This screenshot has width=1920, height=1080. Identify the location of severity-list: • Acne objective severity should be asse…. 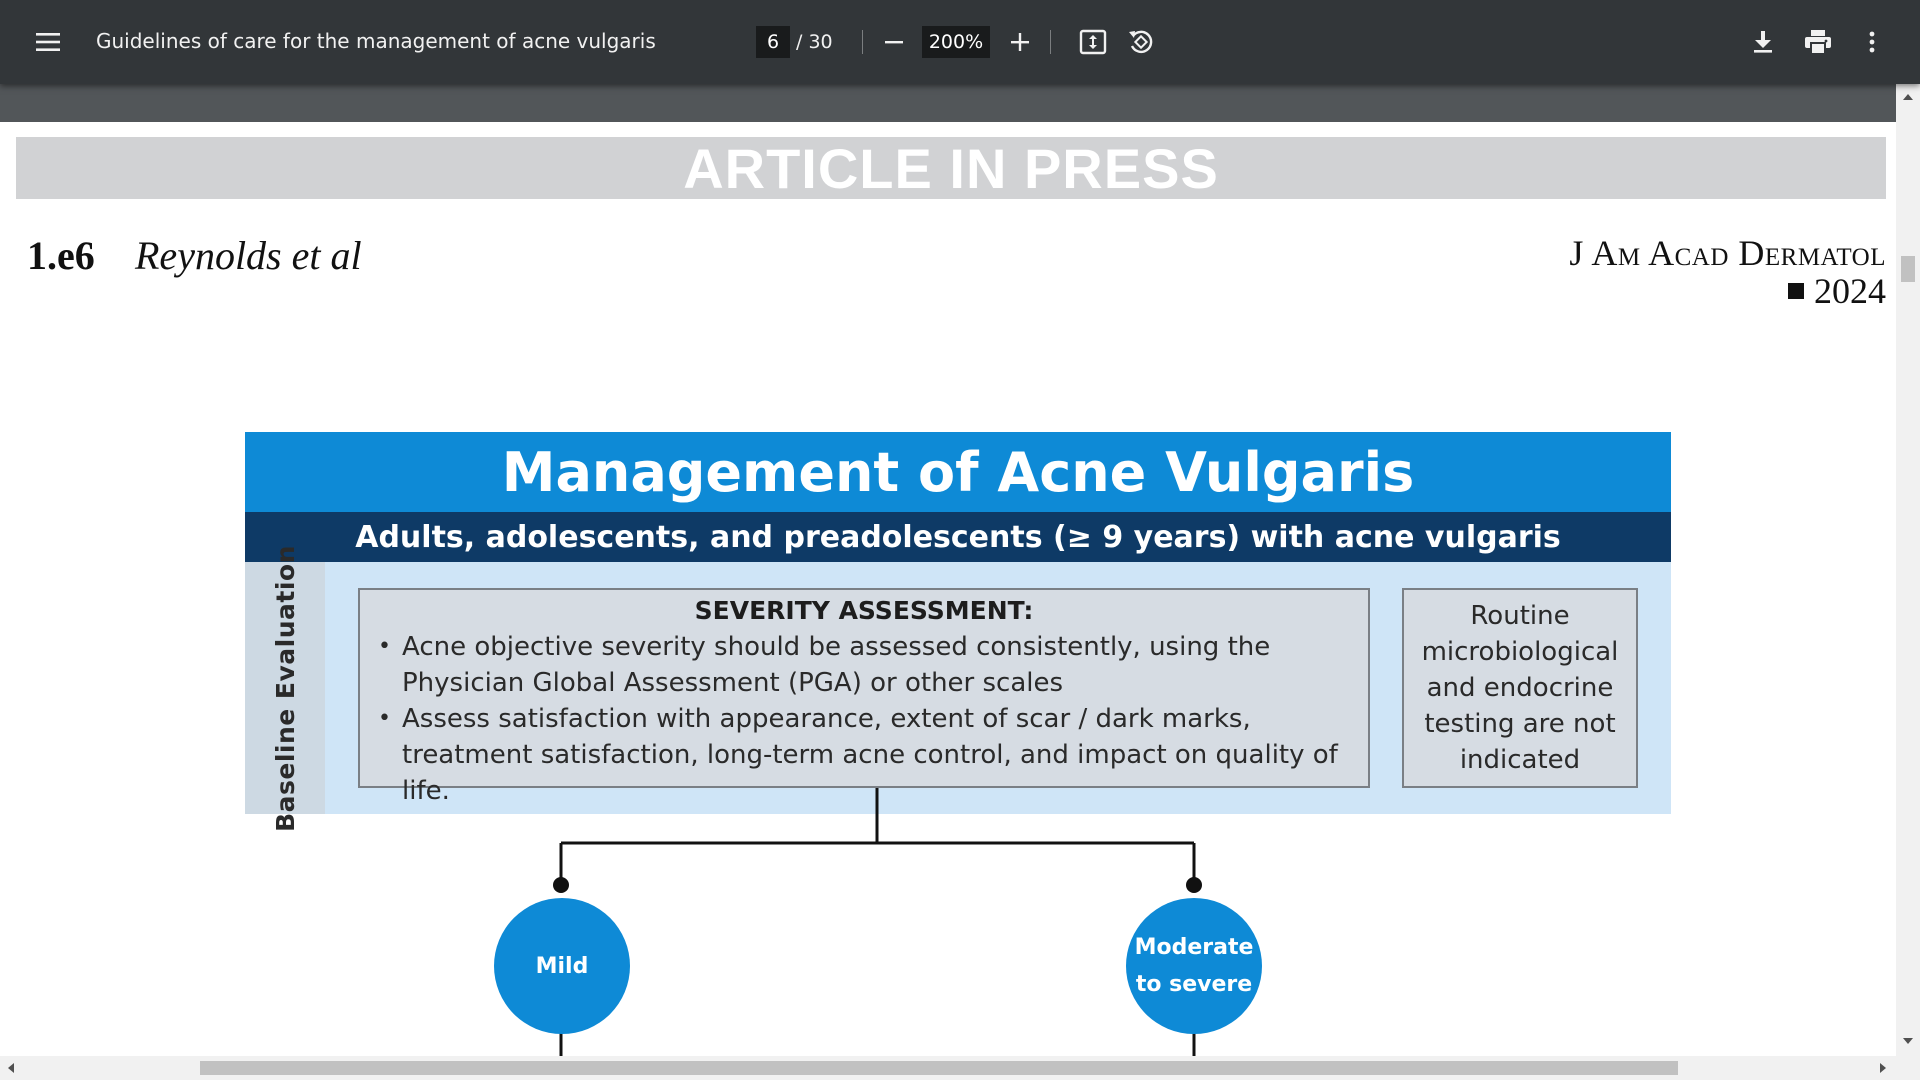
(864, 719).